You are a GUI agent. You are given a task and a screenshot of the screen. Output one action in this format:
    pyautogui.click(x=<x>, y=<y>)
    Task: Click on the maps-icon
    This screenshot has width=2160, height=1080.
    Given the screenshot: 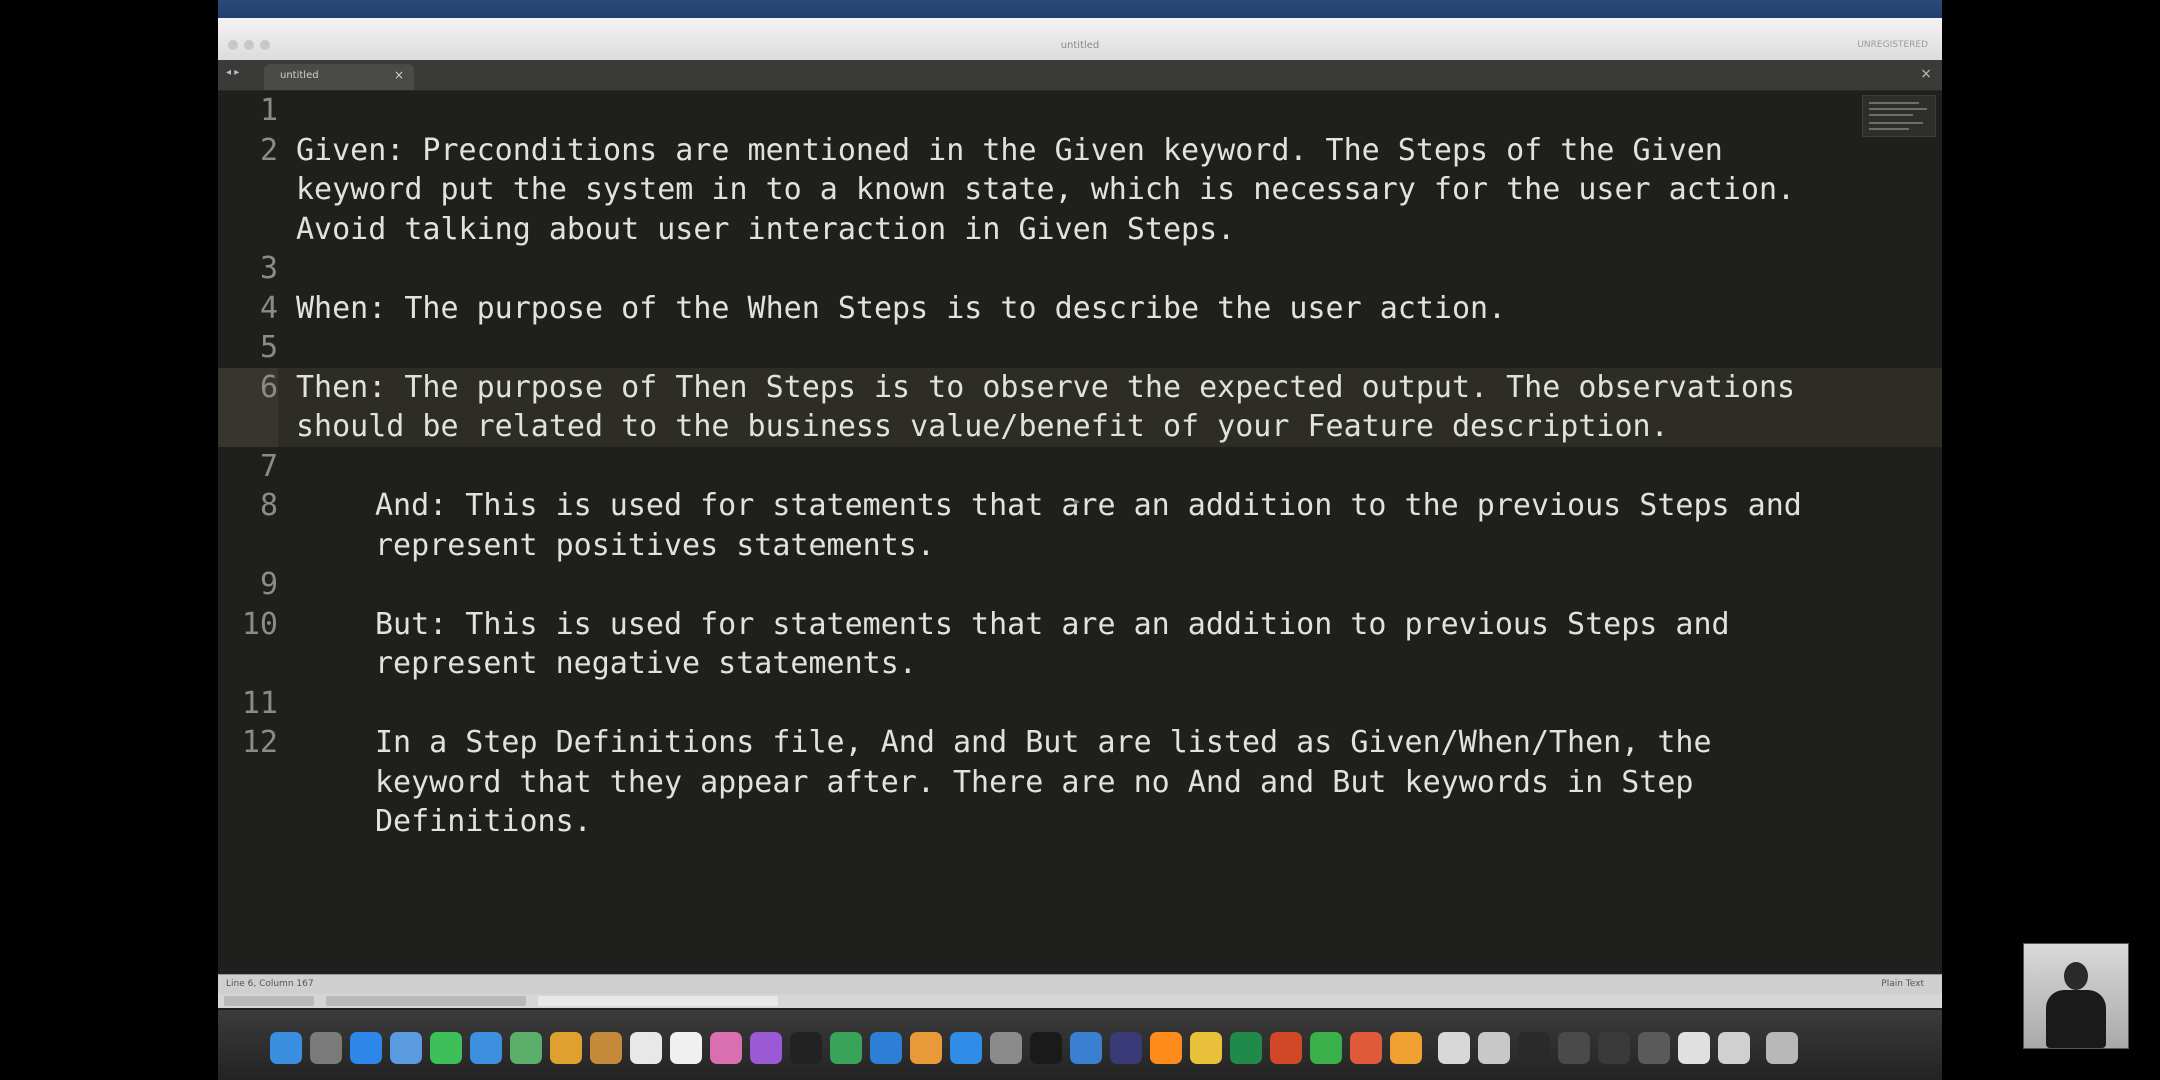 What is the action you would take?
    pyautogui.click(x=526, y=1048)
    